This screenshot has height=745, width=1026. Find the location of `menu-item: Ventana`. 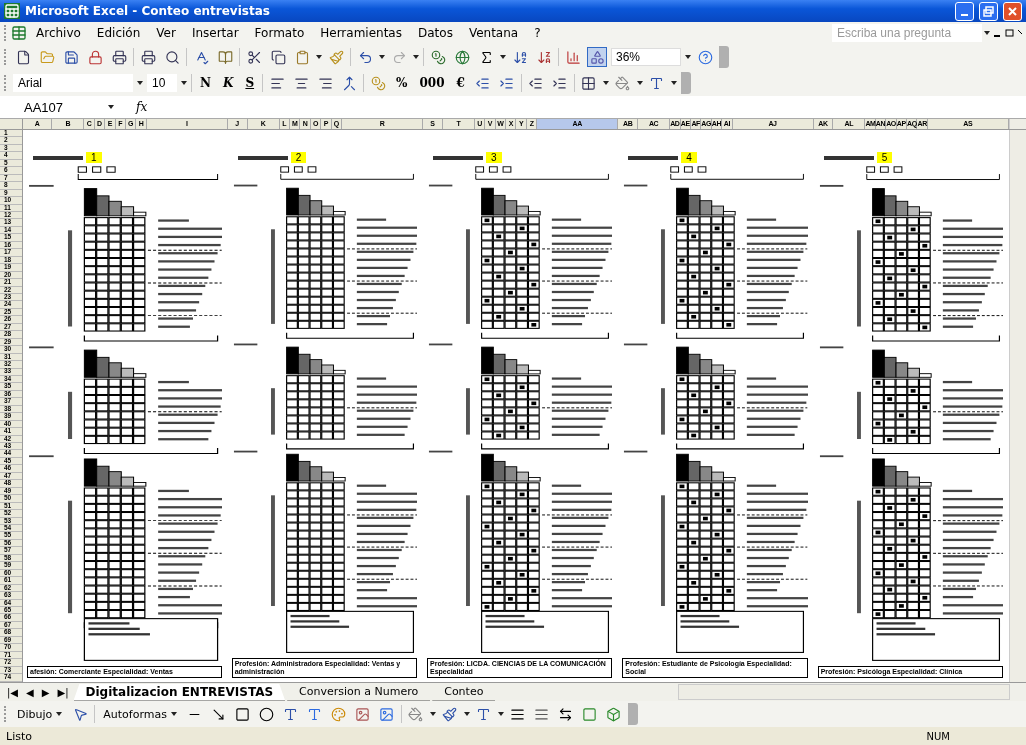

menu-item: Ventana is located at coordinates (493, 33).